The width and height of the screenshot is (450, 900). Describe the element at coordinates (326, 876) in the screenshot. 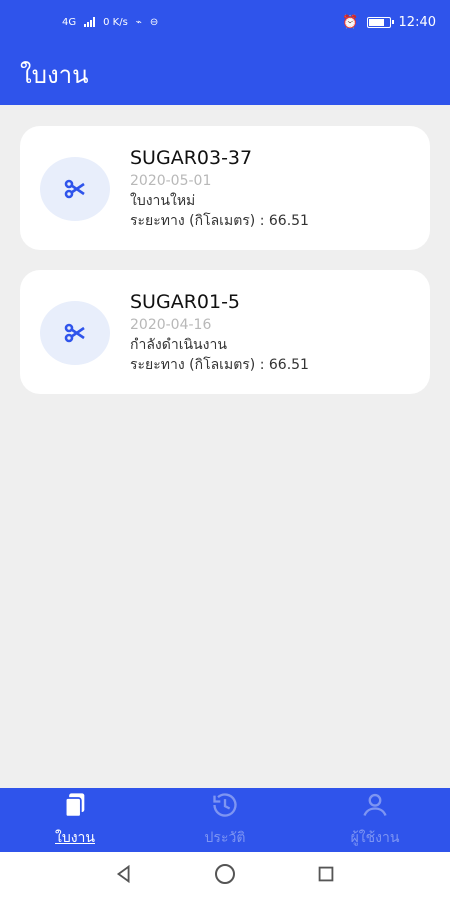

I see `recents-icon` at that location.